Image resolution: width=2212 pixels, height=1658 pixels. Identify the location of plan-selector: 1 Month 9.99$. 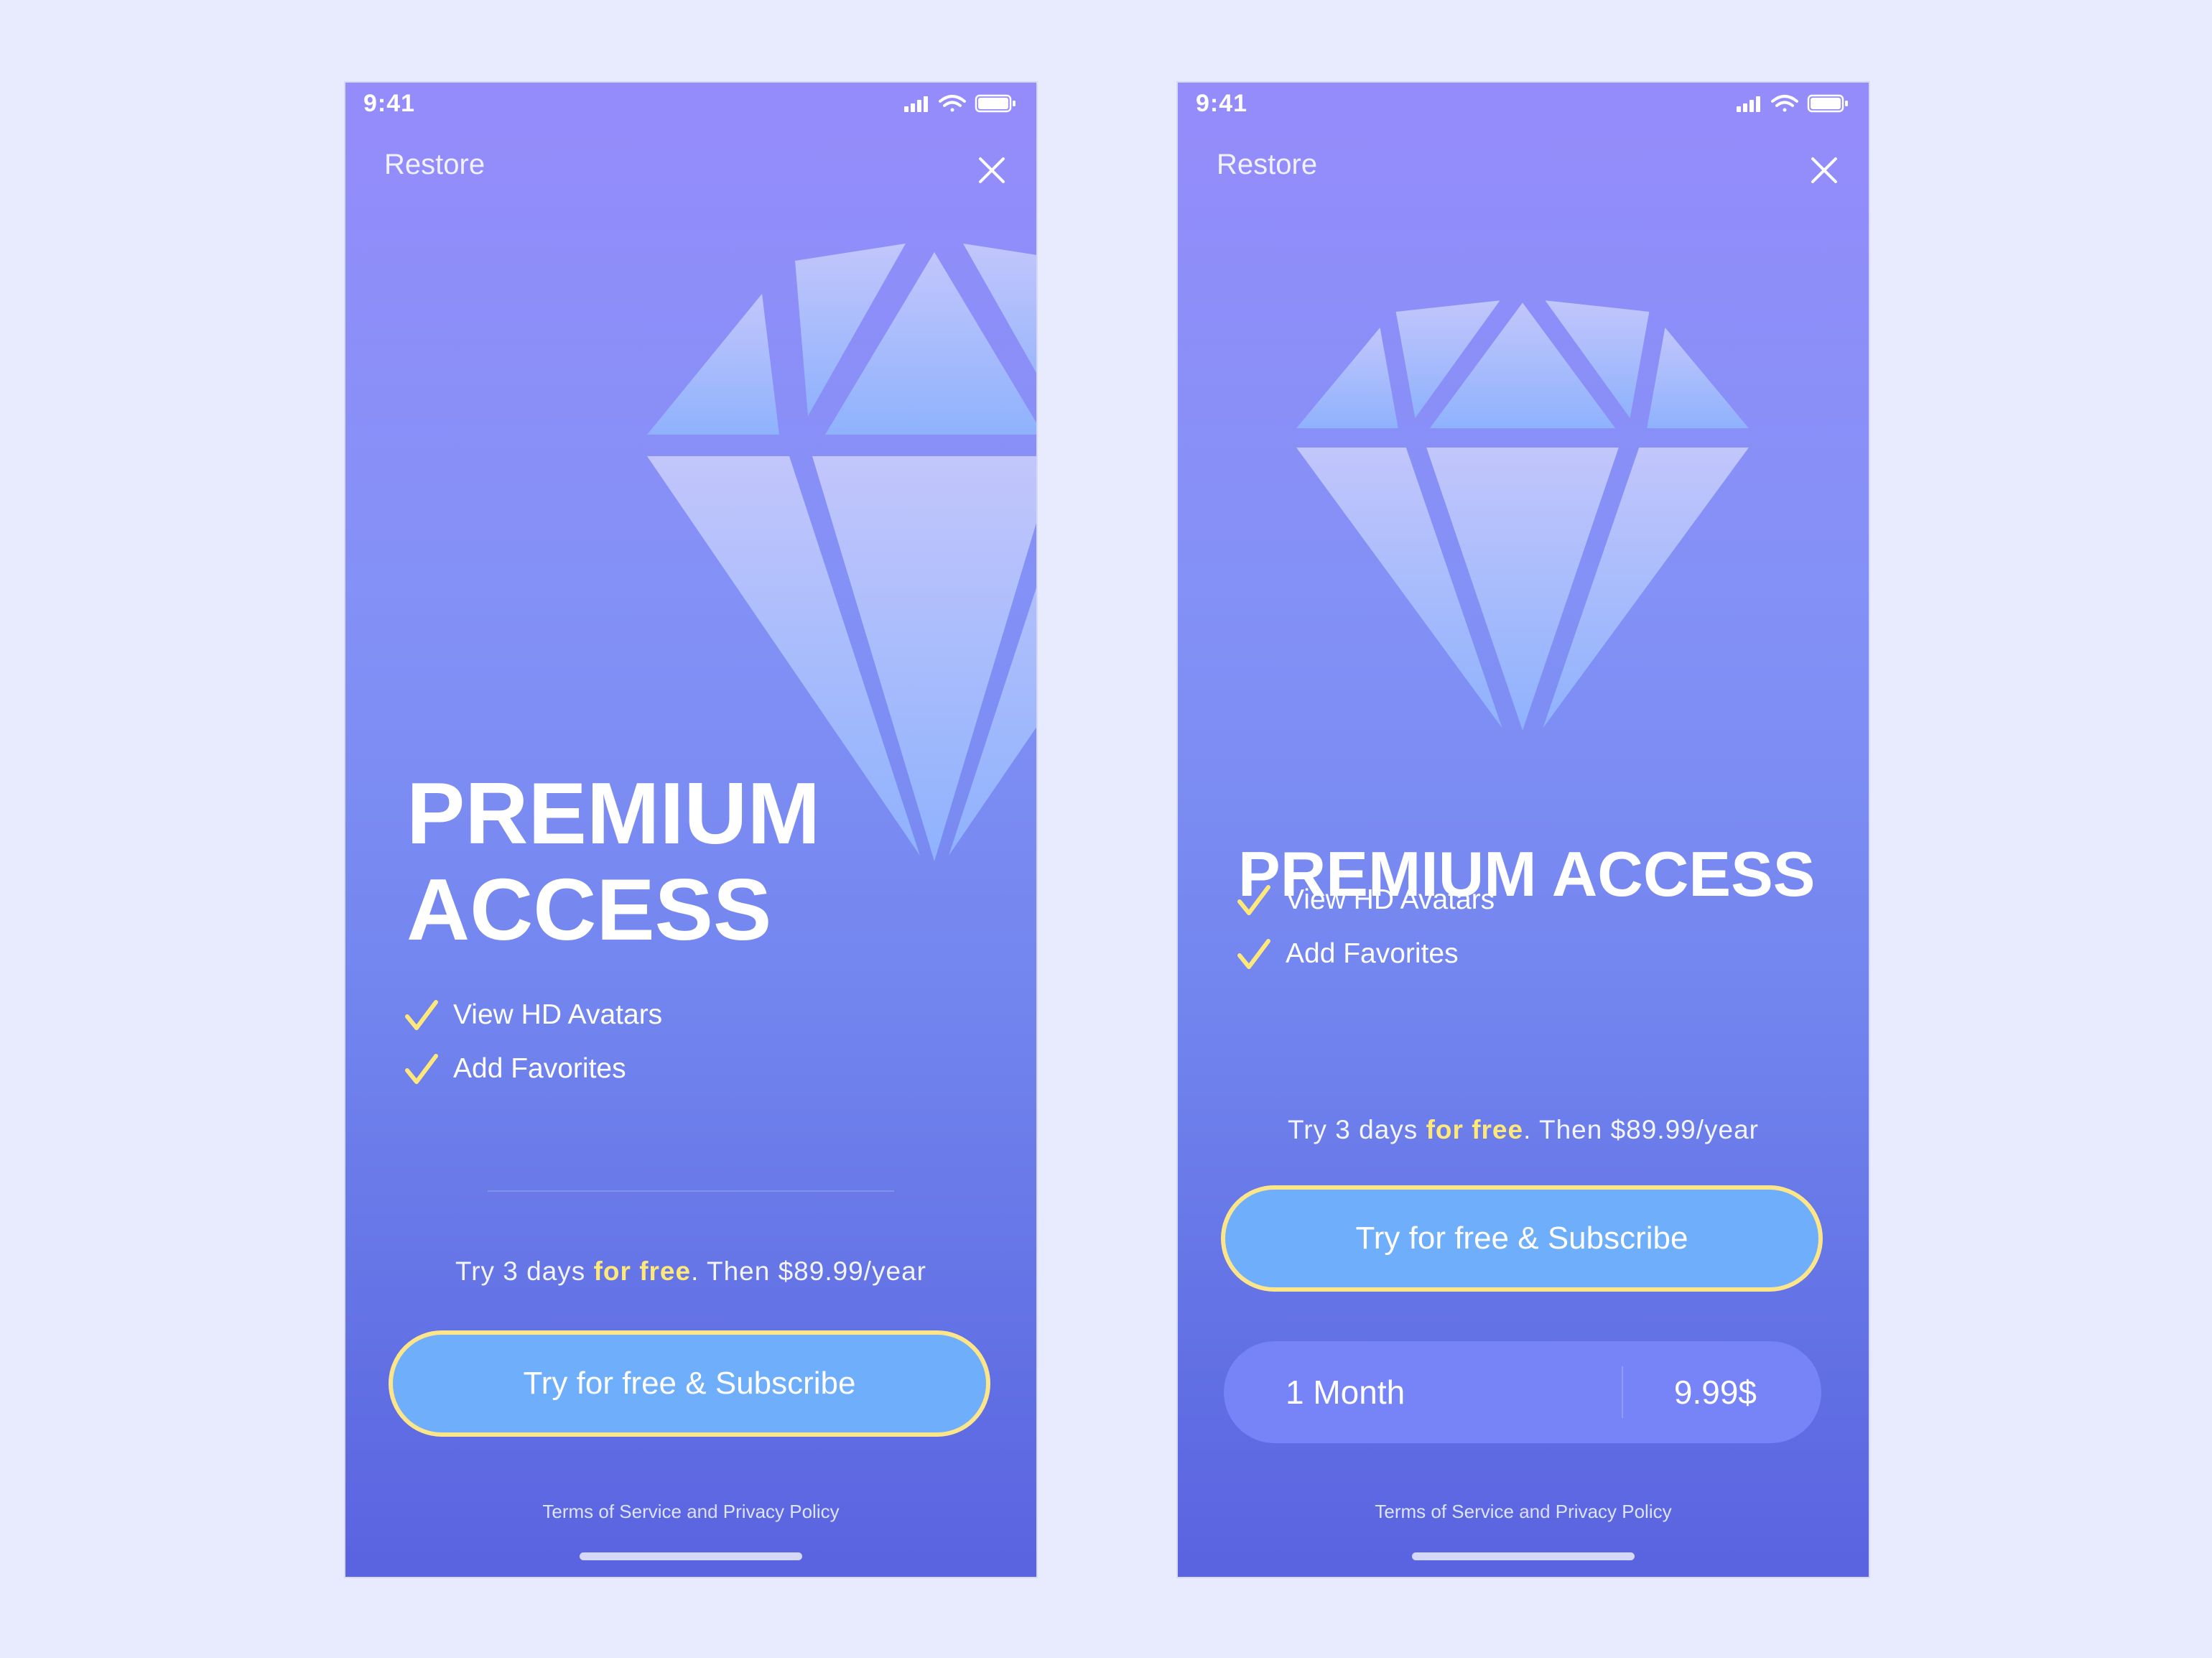
(1522, 1392).